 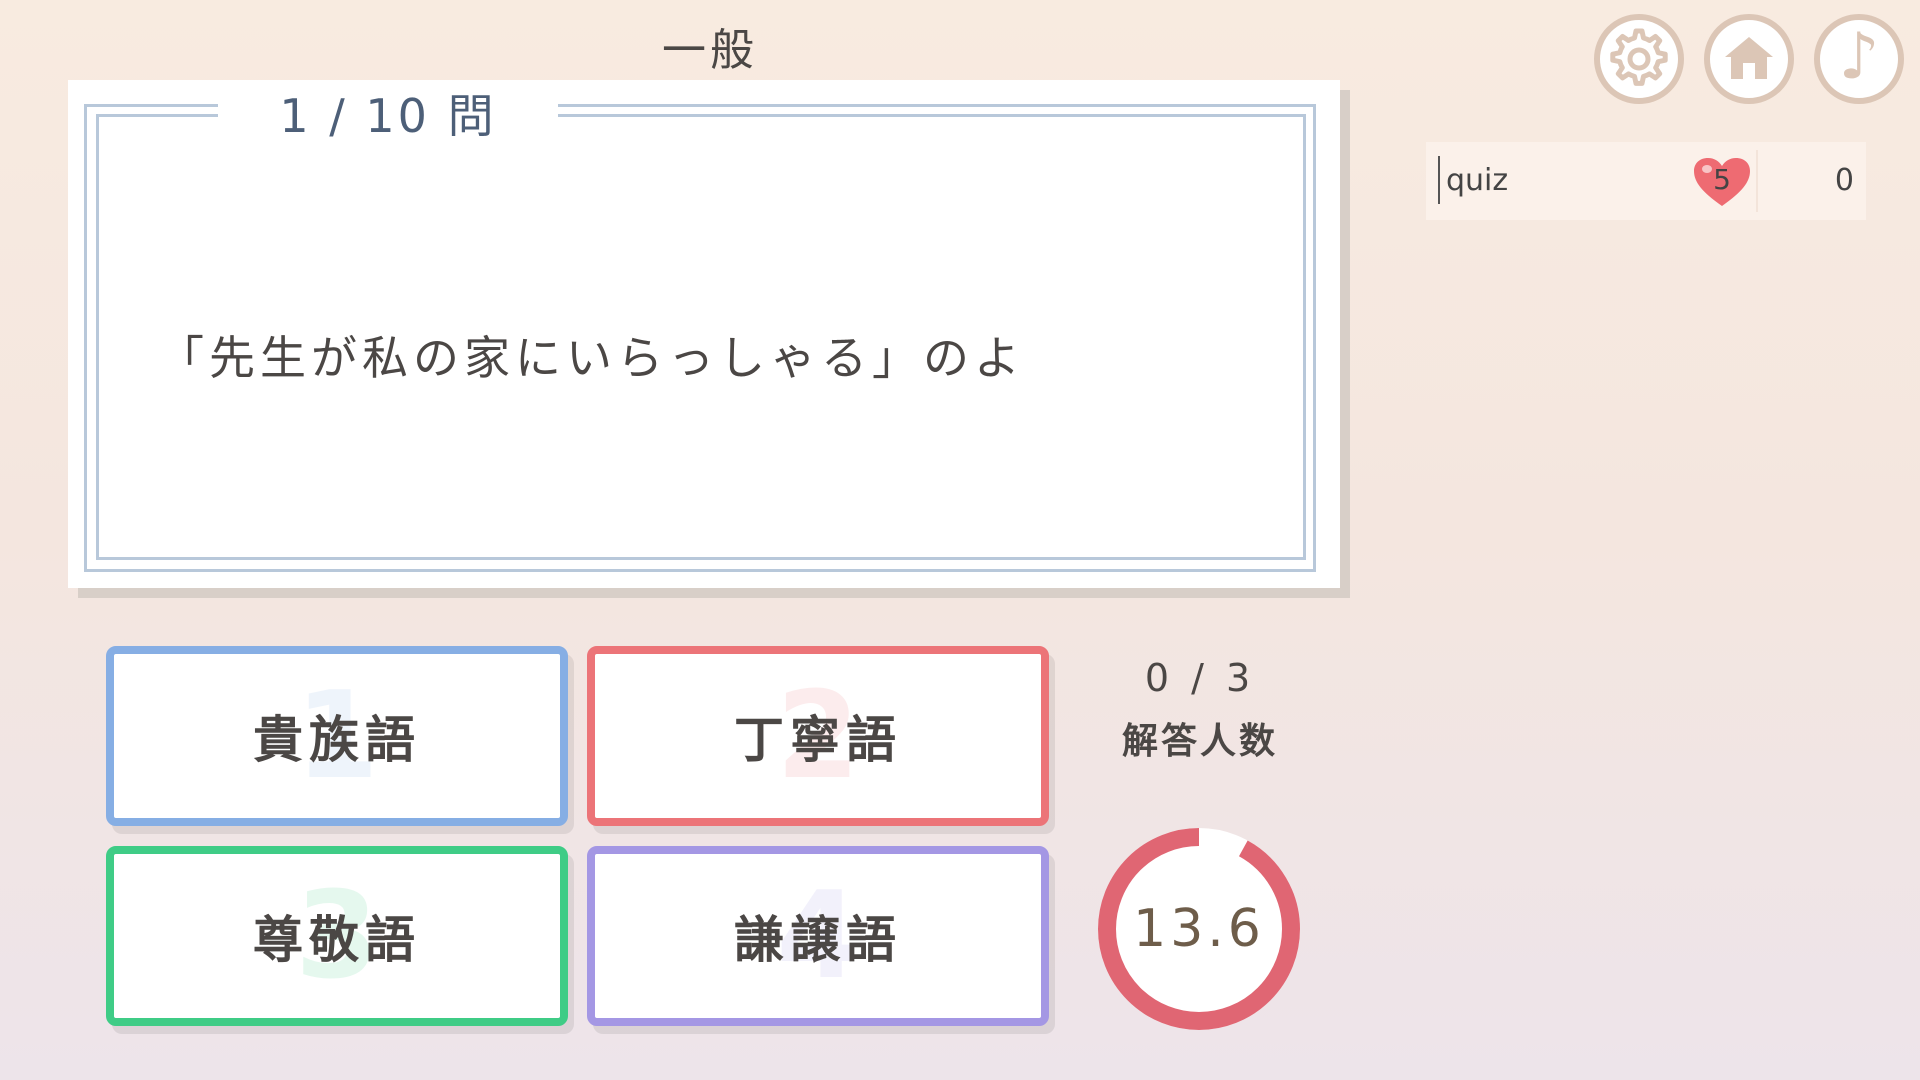 What do you see at coordinates (1722, 179) in the screenshot?
I see `lives-count: 5` at bounding box center [1722, 179].